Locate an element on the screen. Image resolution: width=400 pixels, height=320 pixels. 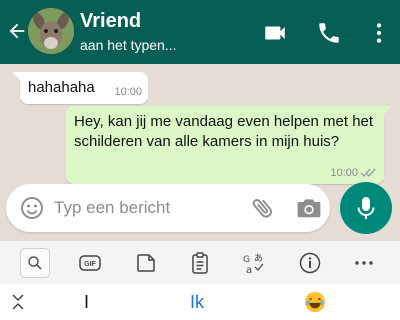
collapse-keyboard-icon is located at coordinates (18, 302).